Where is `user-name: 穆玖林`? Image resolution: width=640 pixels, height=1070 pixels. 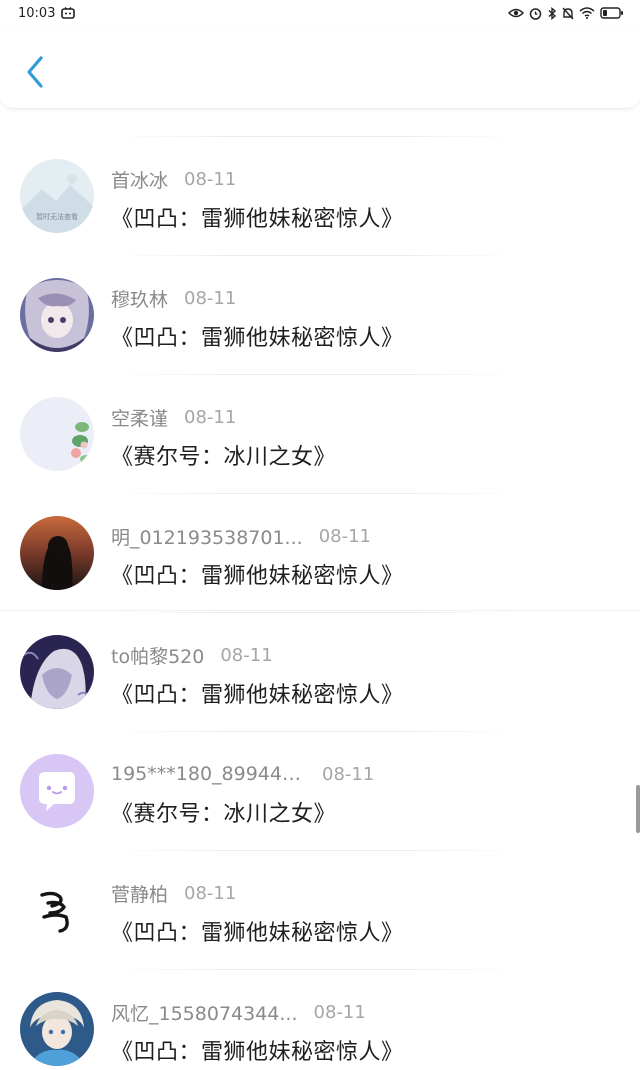
user-name: 穆玖林 is located at coordinates (139, 298).